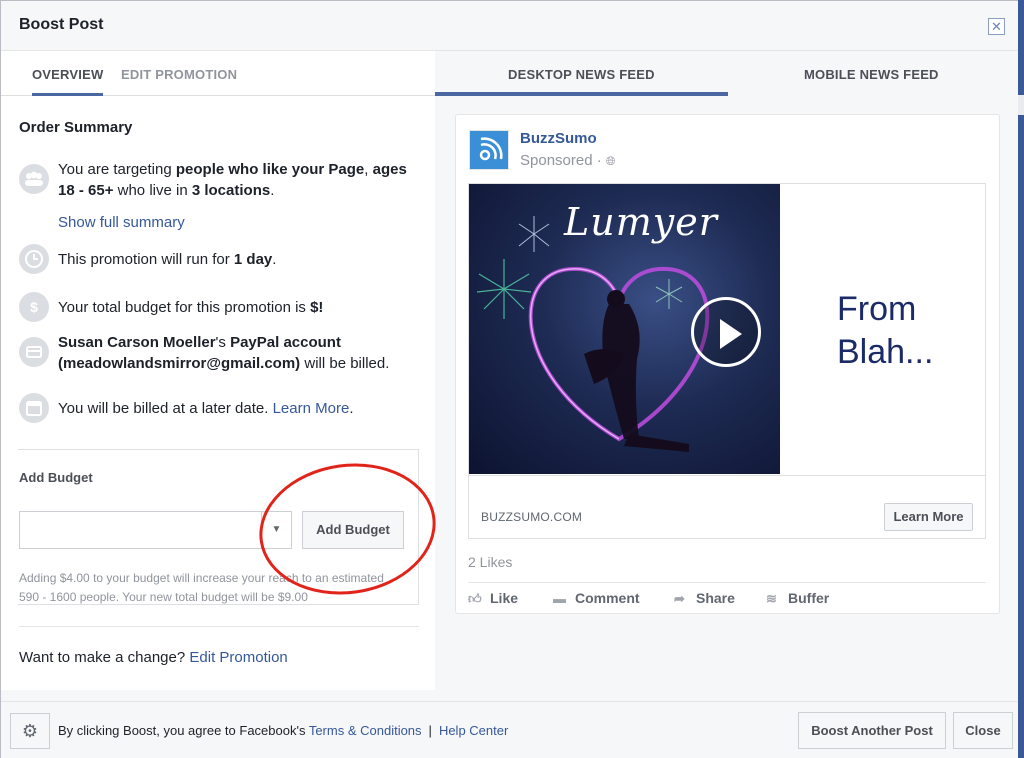 This screenshot has width=1024, height=758. I want to click on edit-promotion-link: Edit Promotion, so click(238, 657).